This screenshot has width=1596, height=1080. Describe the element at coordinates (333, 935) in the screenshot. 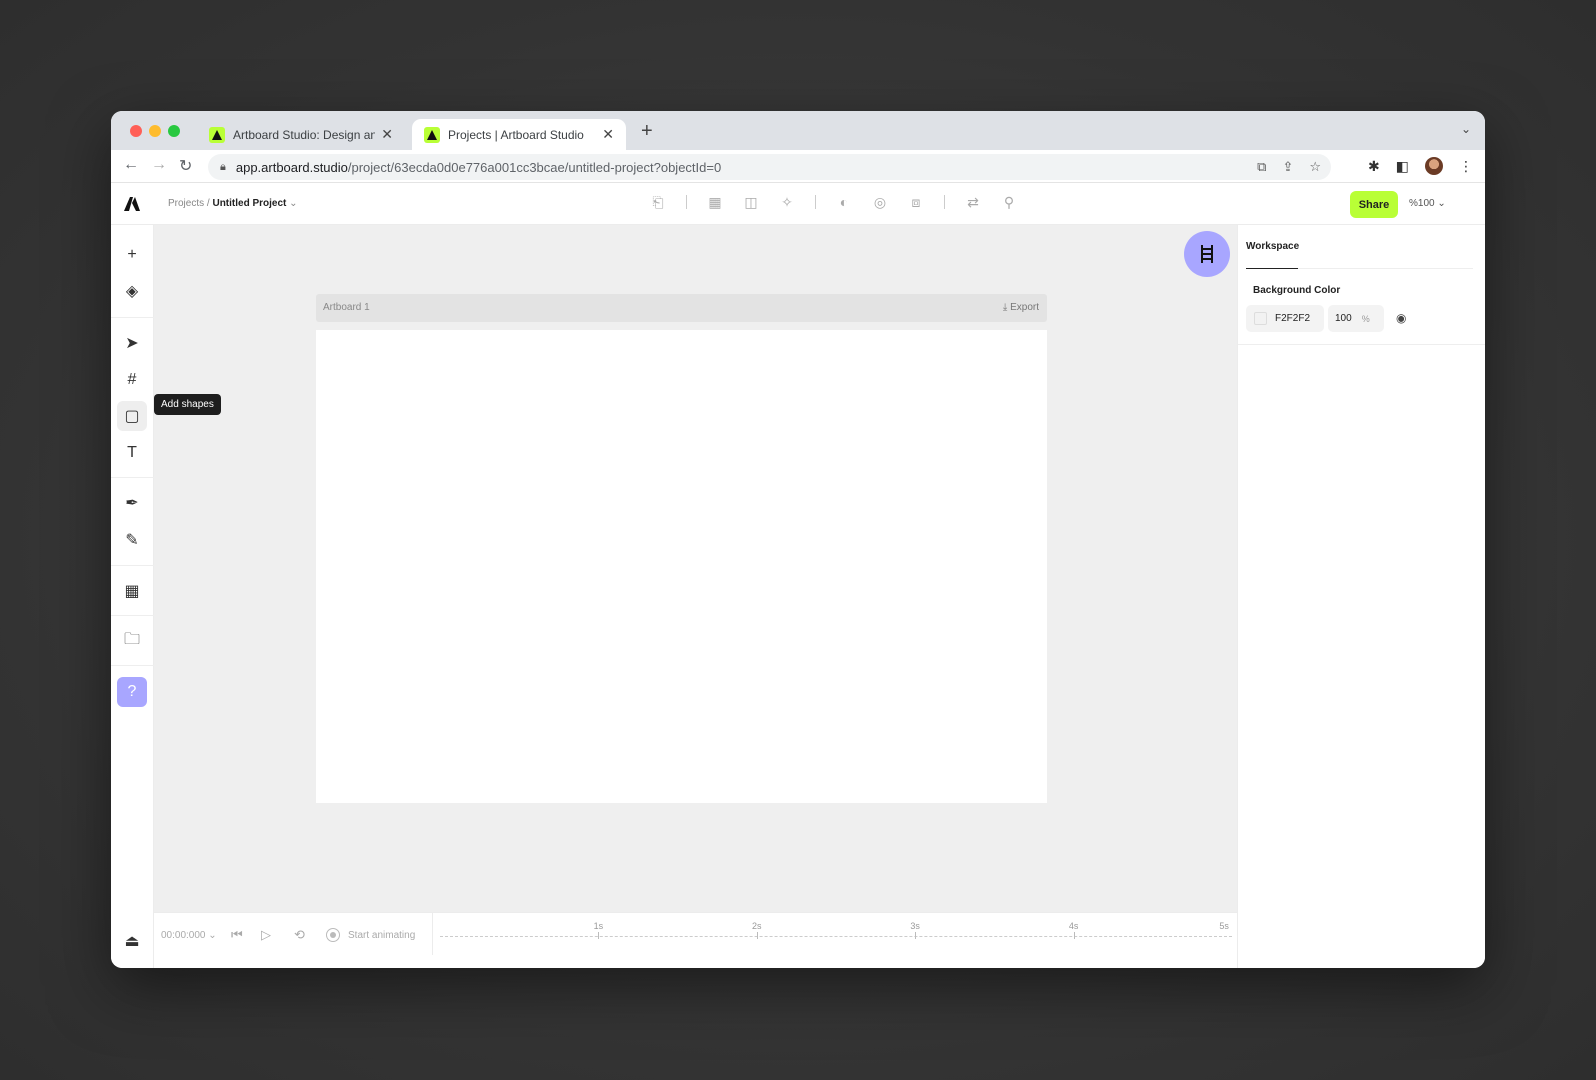

I see `record-icon` at that location.